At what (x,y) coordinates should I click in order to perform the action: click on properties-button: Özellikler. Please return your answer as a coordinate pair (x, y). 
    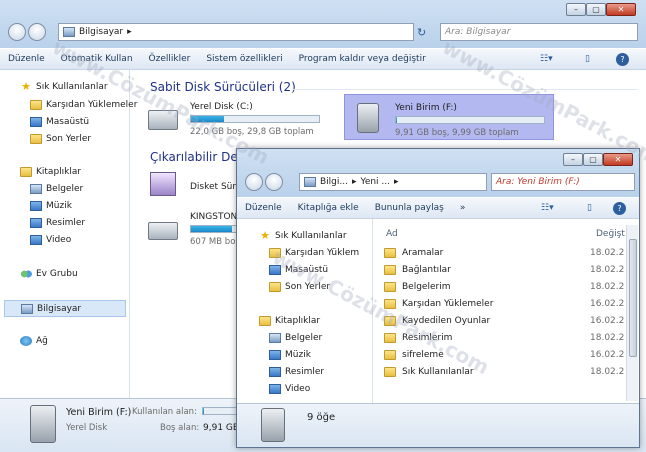
    Looking at the image, I should click on (170, 59).